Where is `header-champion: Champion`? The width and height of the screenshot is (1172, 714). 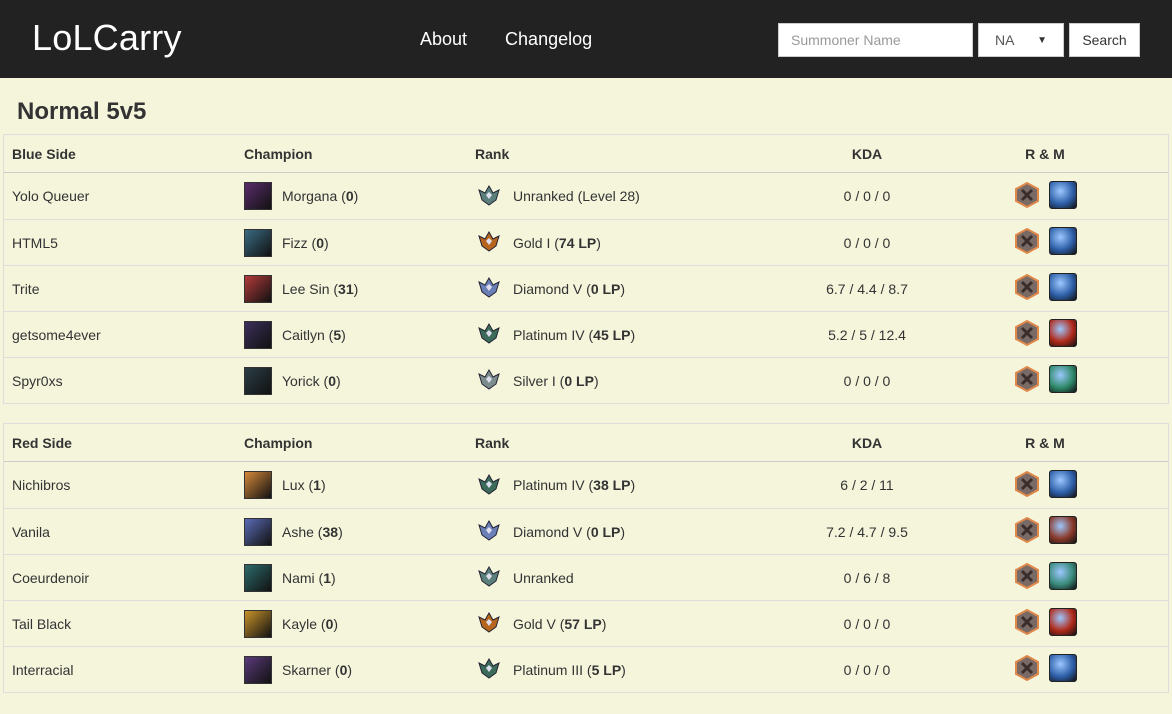
header-champion: Champion is located at coordinates (278, 153).